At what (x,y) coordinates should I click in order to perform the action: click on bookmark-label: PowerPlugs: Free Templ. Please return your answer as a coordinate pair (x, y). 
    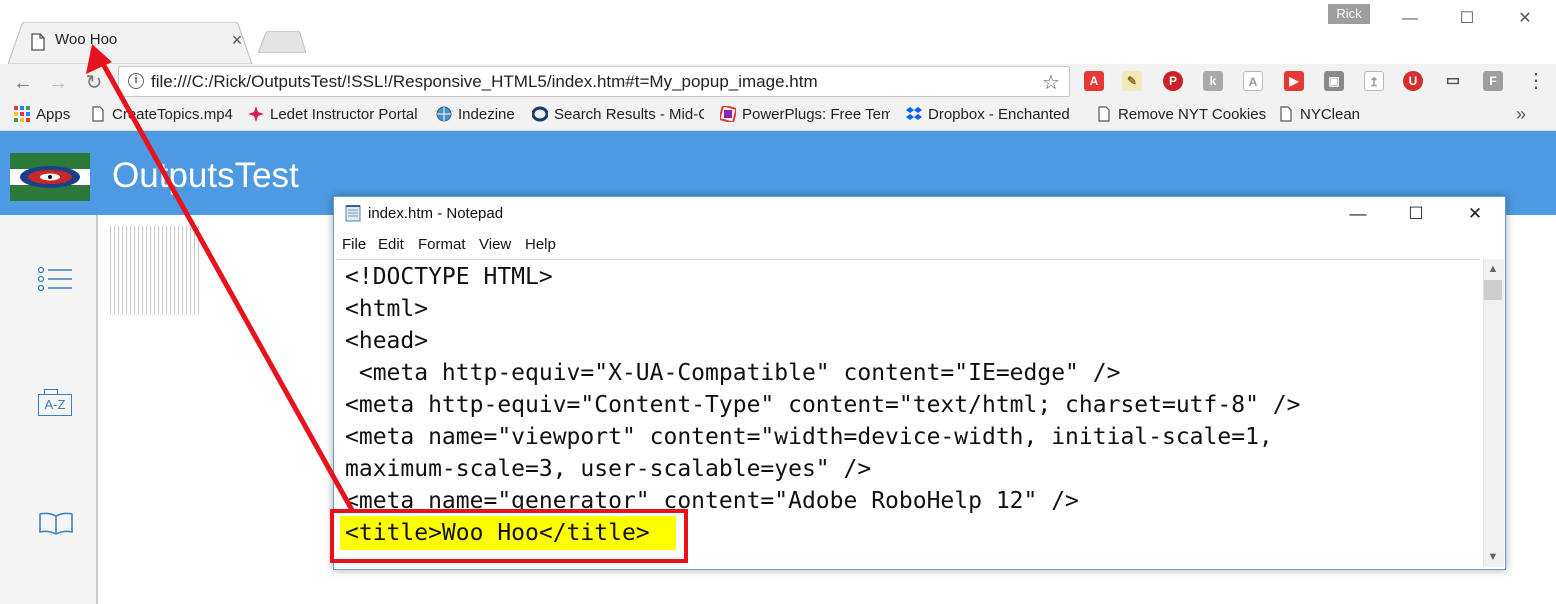
    Looking at the image, I should click on (816, 114).